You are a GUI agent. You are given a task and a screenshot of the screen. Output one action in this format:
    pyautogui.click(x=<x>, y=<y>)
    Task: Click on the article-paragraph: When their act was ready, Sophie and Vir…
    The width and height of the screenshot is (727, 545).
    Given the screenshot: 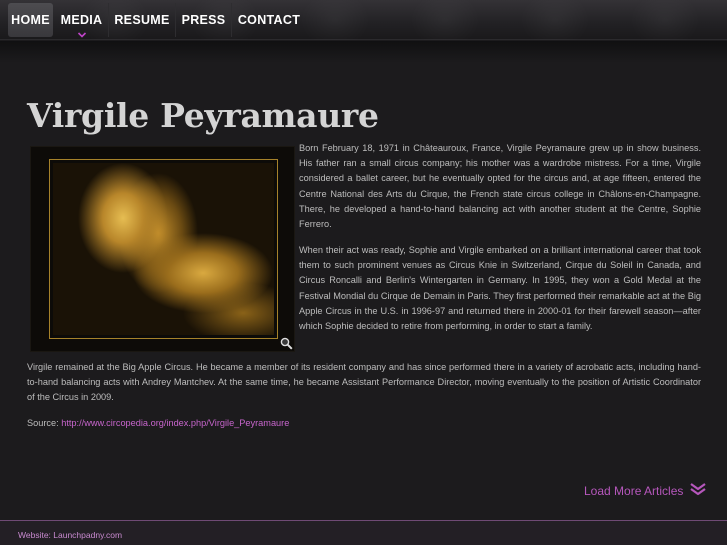 What is the action you would take?
    pyautogui.click(x=500, y=288)
    